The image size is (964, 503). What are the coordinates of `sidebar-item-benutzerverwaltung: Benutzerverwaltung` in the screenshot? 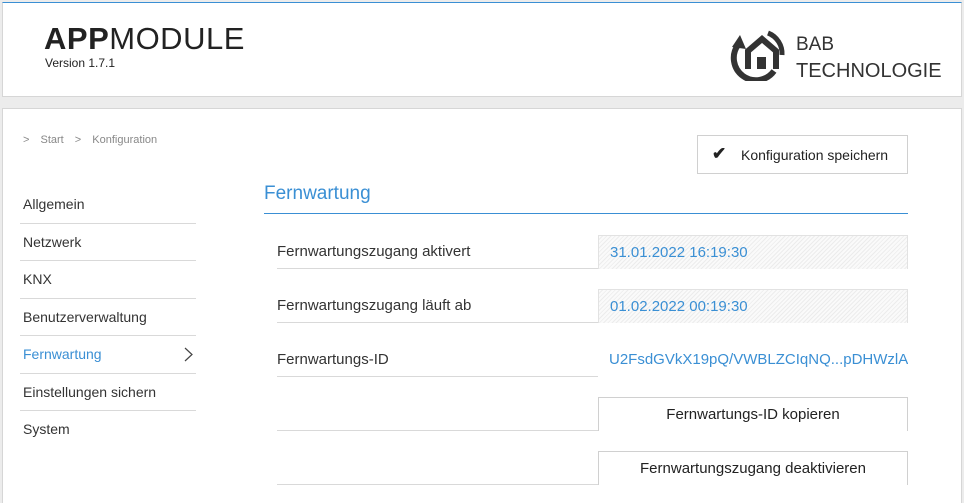 It's located at (108, 317).